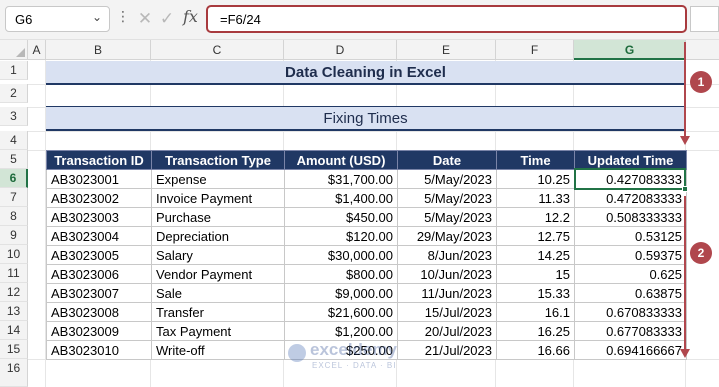 The image size is (719, 387). Describe the element at coordinates (99, 350) in the screenshot. I see `cell-transaction-id: AB3023010` at that location.